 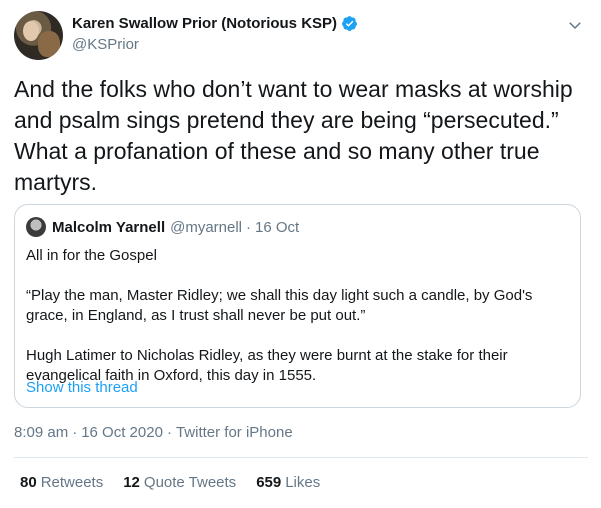 I want to click on author-display-name: Karen Swallow Prior (Notorious KSP), so click(x=215, y=23).